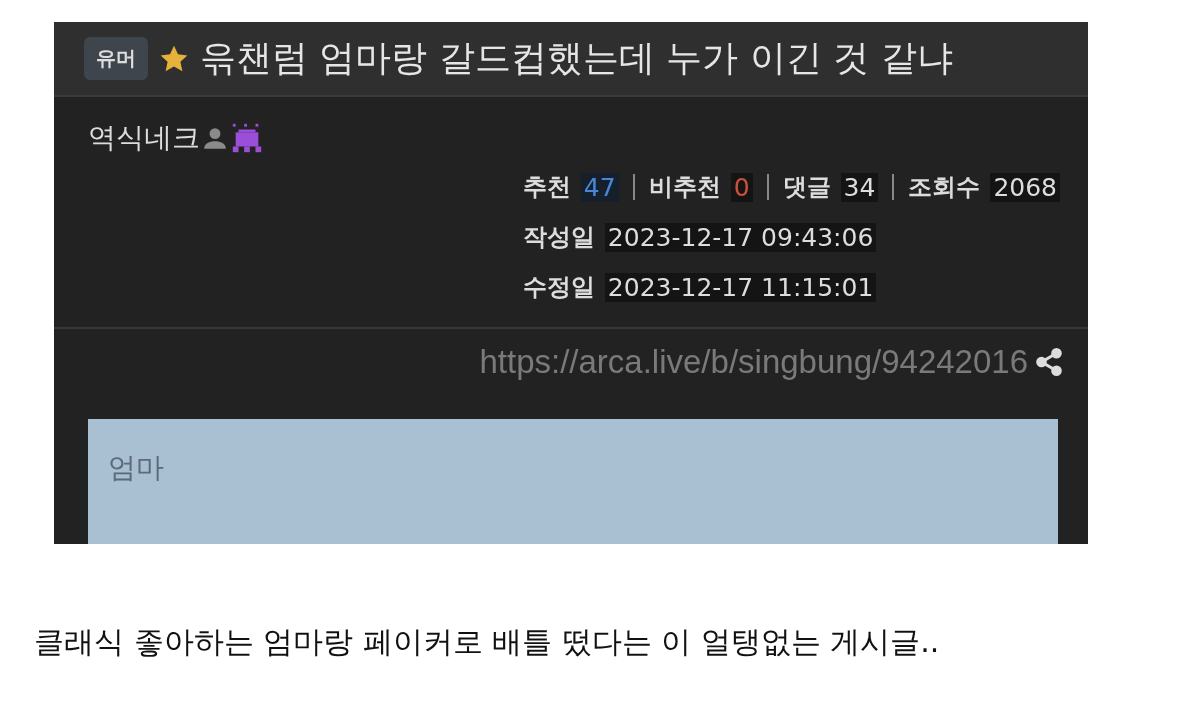  What do you see at coordinates (215, 138) in the screenshot?
I see `user-icon` at bounding box center [215, 138].